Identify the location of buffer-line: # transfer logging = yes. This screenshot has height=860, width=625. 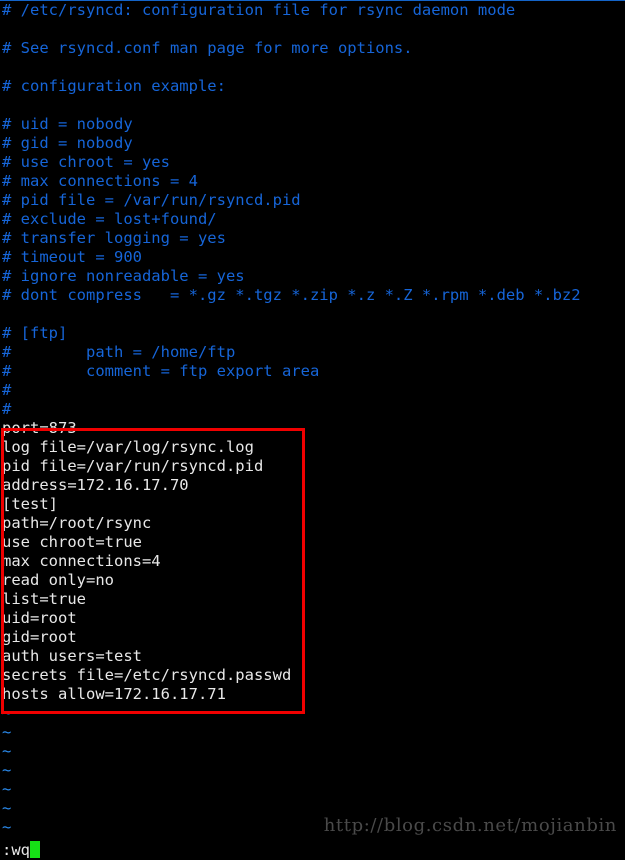
(312, 238).